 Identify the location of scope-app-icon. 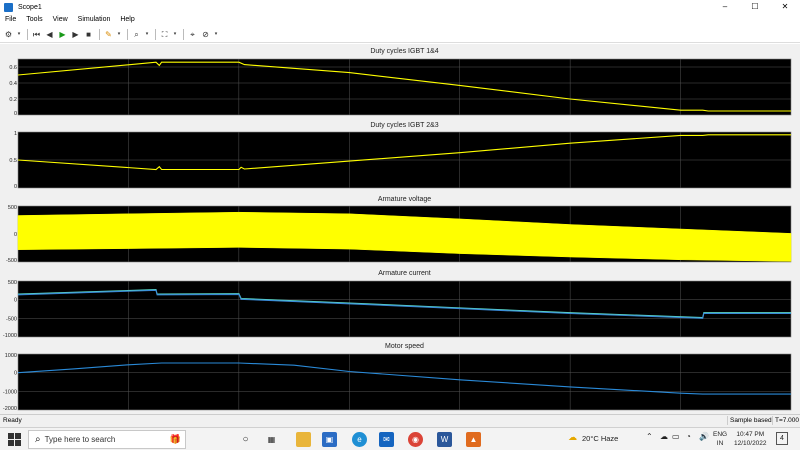
(8, 7).